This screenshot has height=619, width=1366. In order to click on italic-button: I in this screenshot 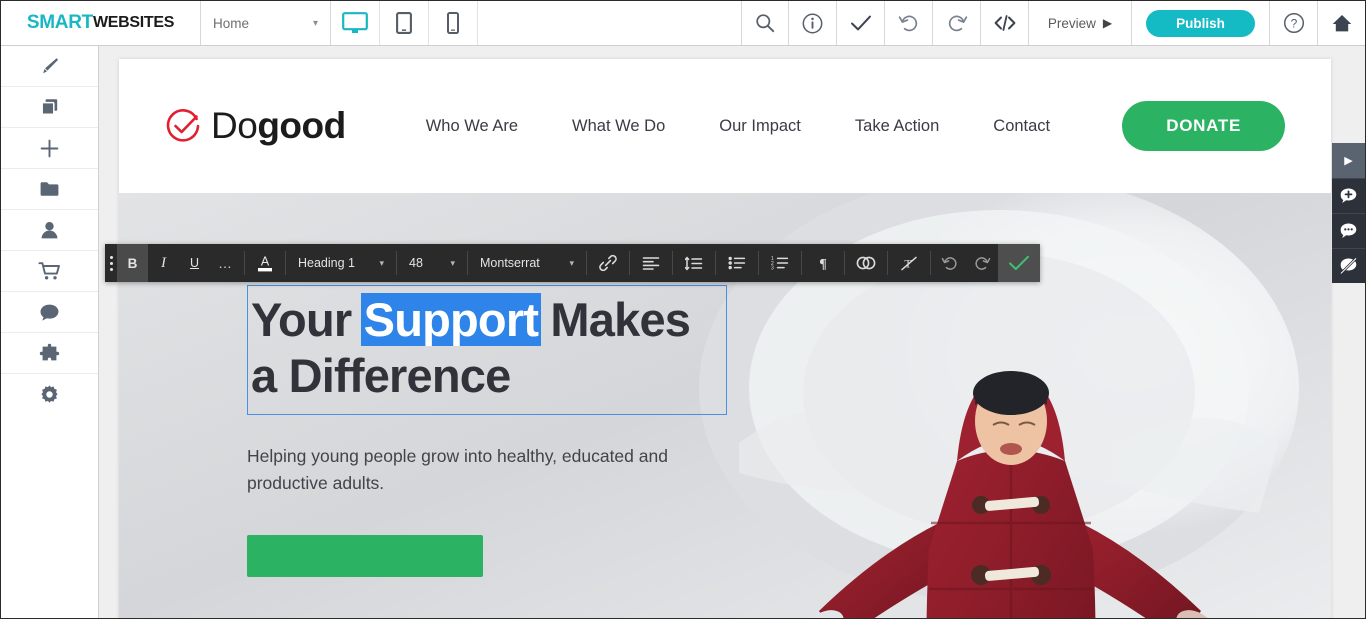, I will do `click(163, 263)`.